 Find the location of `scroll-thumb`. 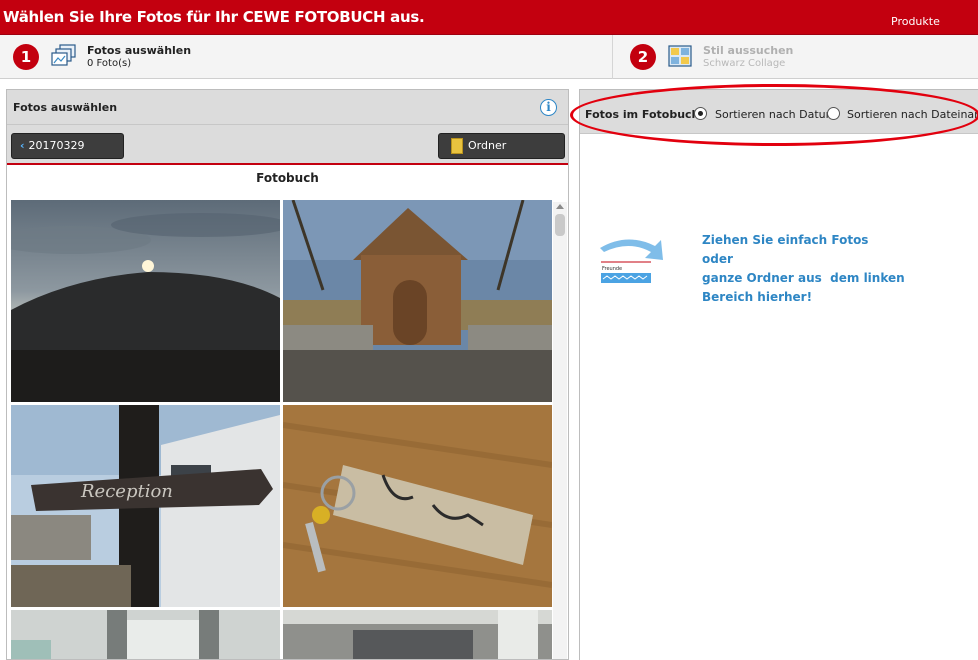

scroll-thumb is located at coordinates (560, 225).